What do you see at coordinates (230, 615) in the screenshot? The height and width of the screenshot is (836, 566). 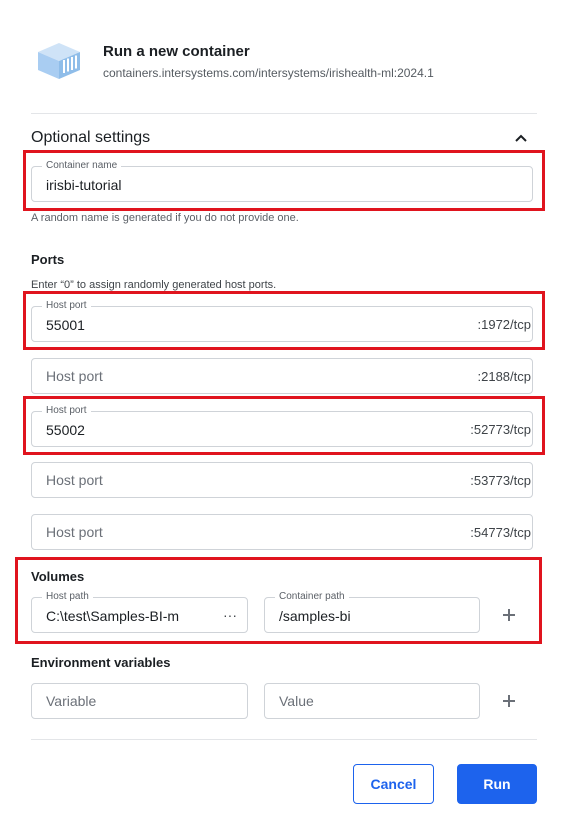 I see `browse-button: ···` at bounding box center [230, 615].